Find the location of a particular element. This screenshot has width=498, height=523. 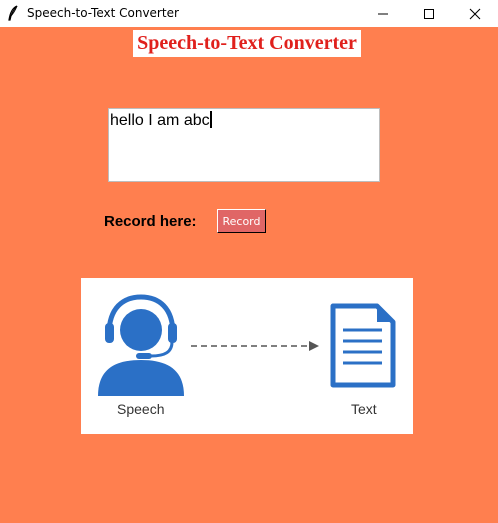

minimize-button is located at coordinates (383, 13).